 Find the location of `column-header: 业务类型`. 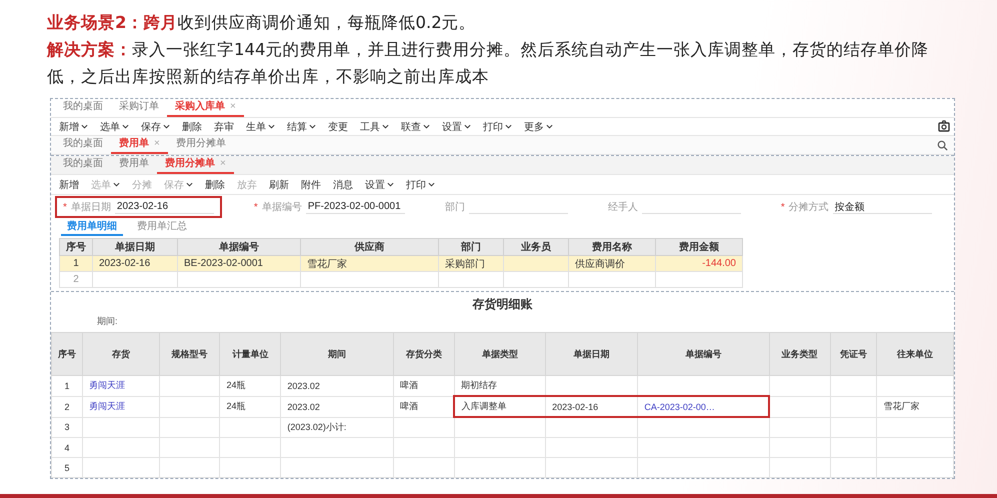

column-header: 业务类型 is located at coordinates (799, 354).